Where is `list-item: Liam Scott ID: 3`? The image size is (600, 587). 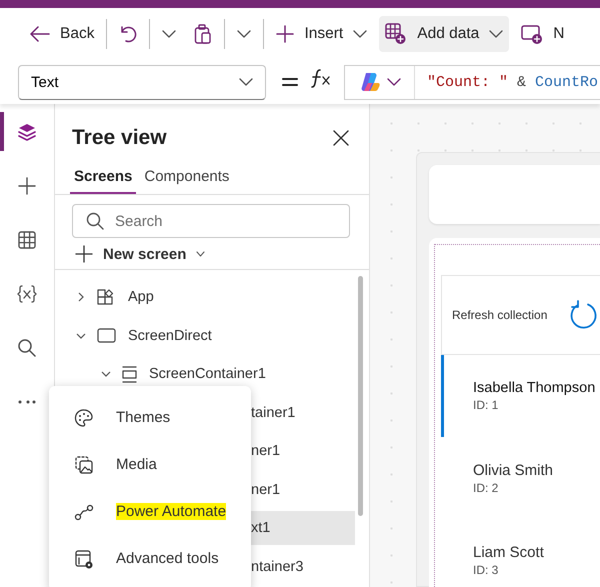
list-item: Liam Scott ID: 3 is located at coordinates (520, 553).